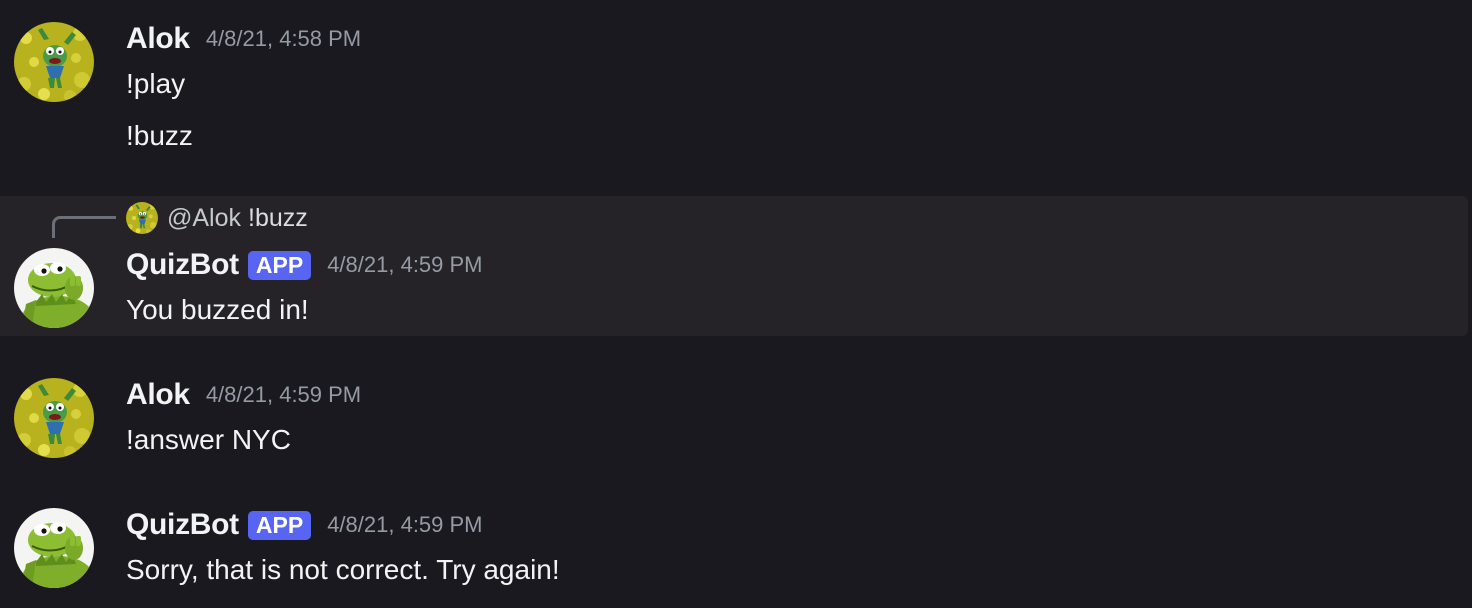  I want to click on message-header: Alok 4/8/21, 4:59 PM, so click(243, 395).